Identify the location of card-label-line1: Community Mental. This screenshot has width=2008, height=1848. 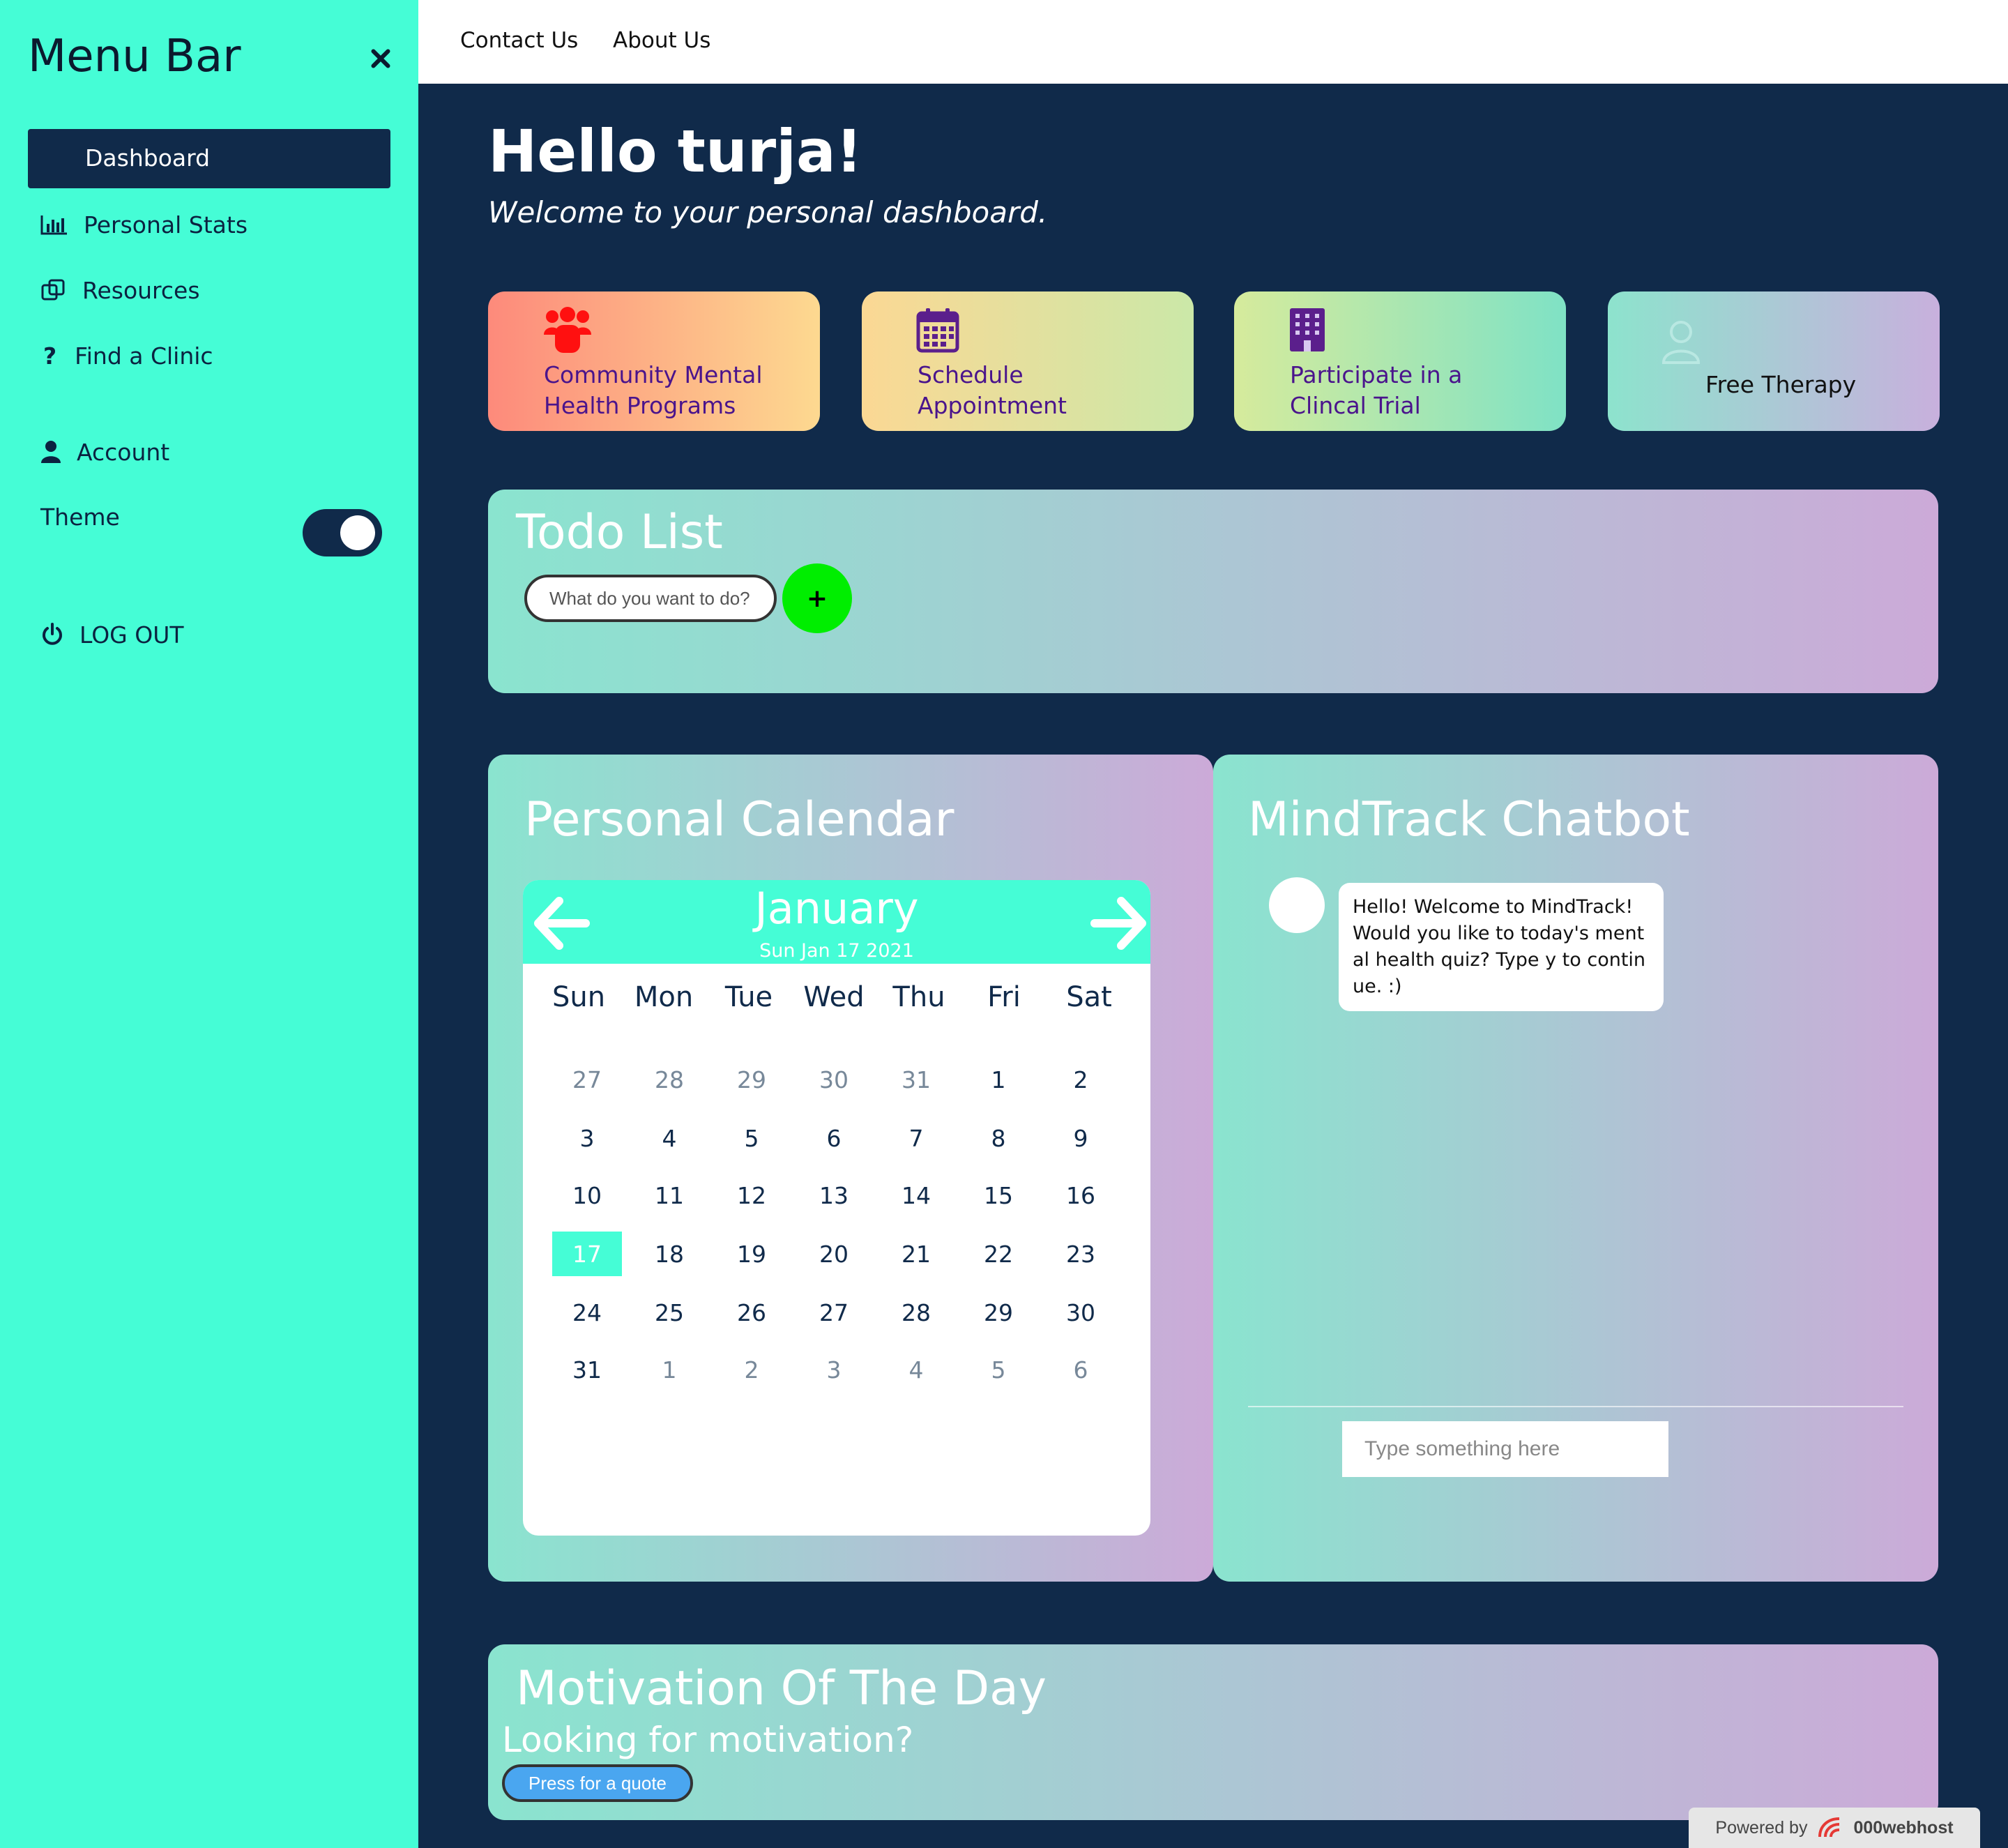
(653, 374).